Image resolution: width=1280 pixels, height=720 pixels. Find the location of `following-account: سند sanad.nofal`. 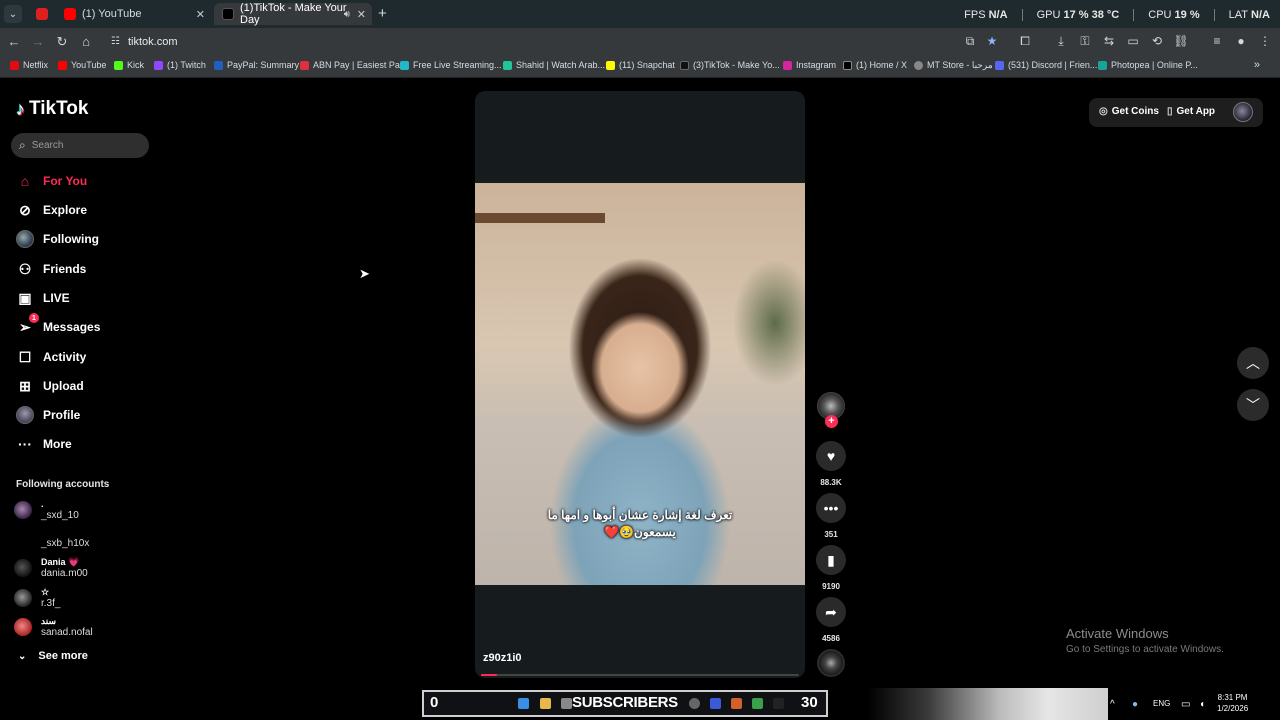

following-account: سند sanad.nofal is located at coordinates (53, 627).